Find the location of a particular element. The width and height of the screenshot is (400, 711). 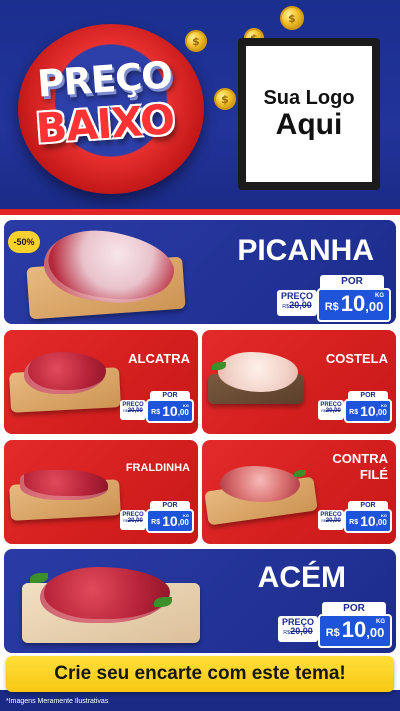

product-name: PICANHA is located at coordinates (305, 250).